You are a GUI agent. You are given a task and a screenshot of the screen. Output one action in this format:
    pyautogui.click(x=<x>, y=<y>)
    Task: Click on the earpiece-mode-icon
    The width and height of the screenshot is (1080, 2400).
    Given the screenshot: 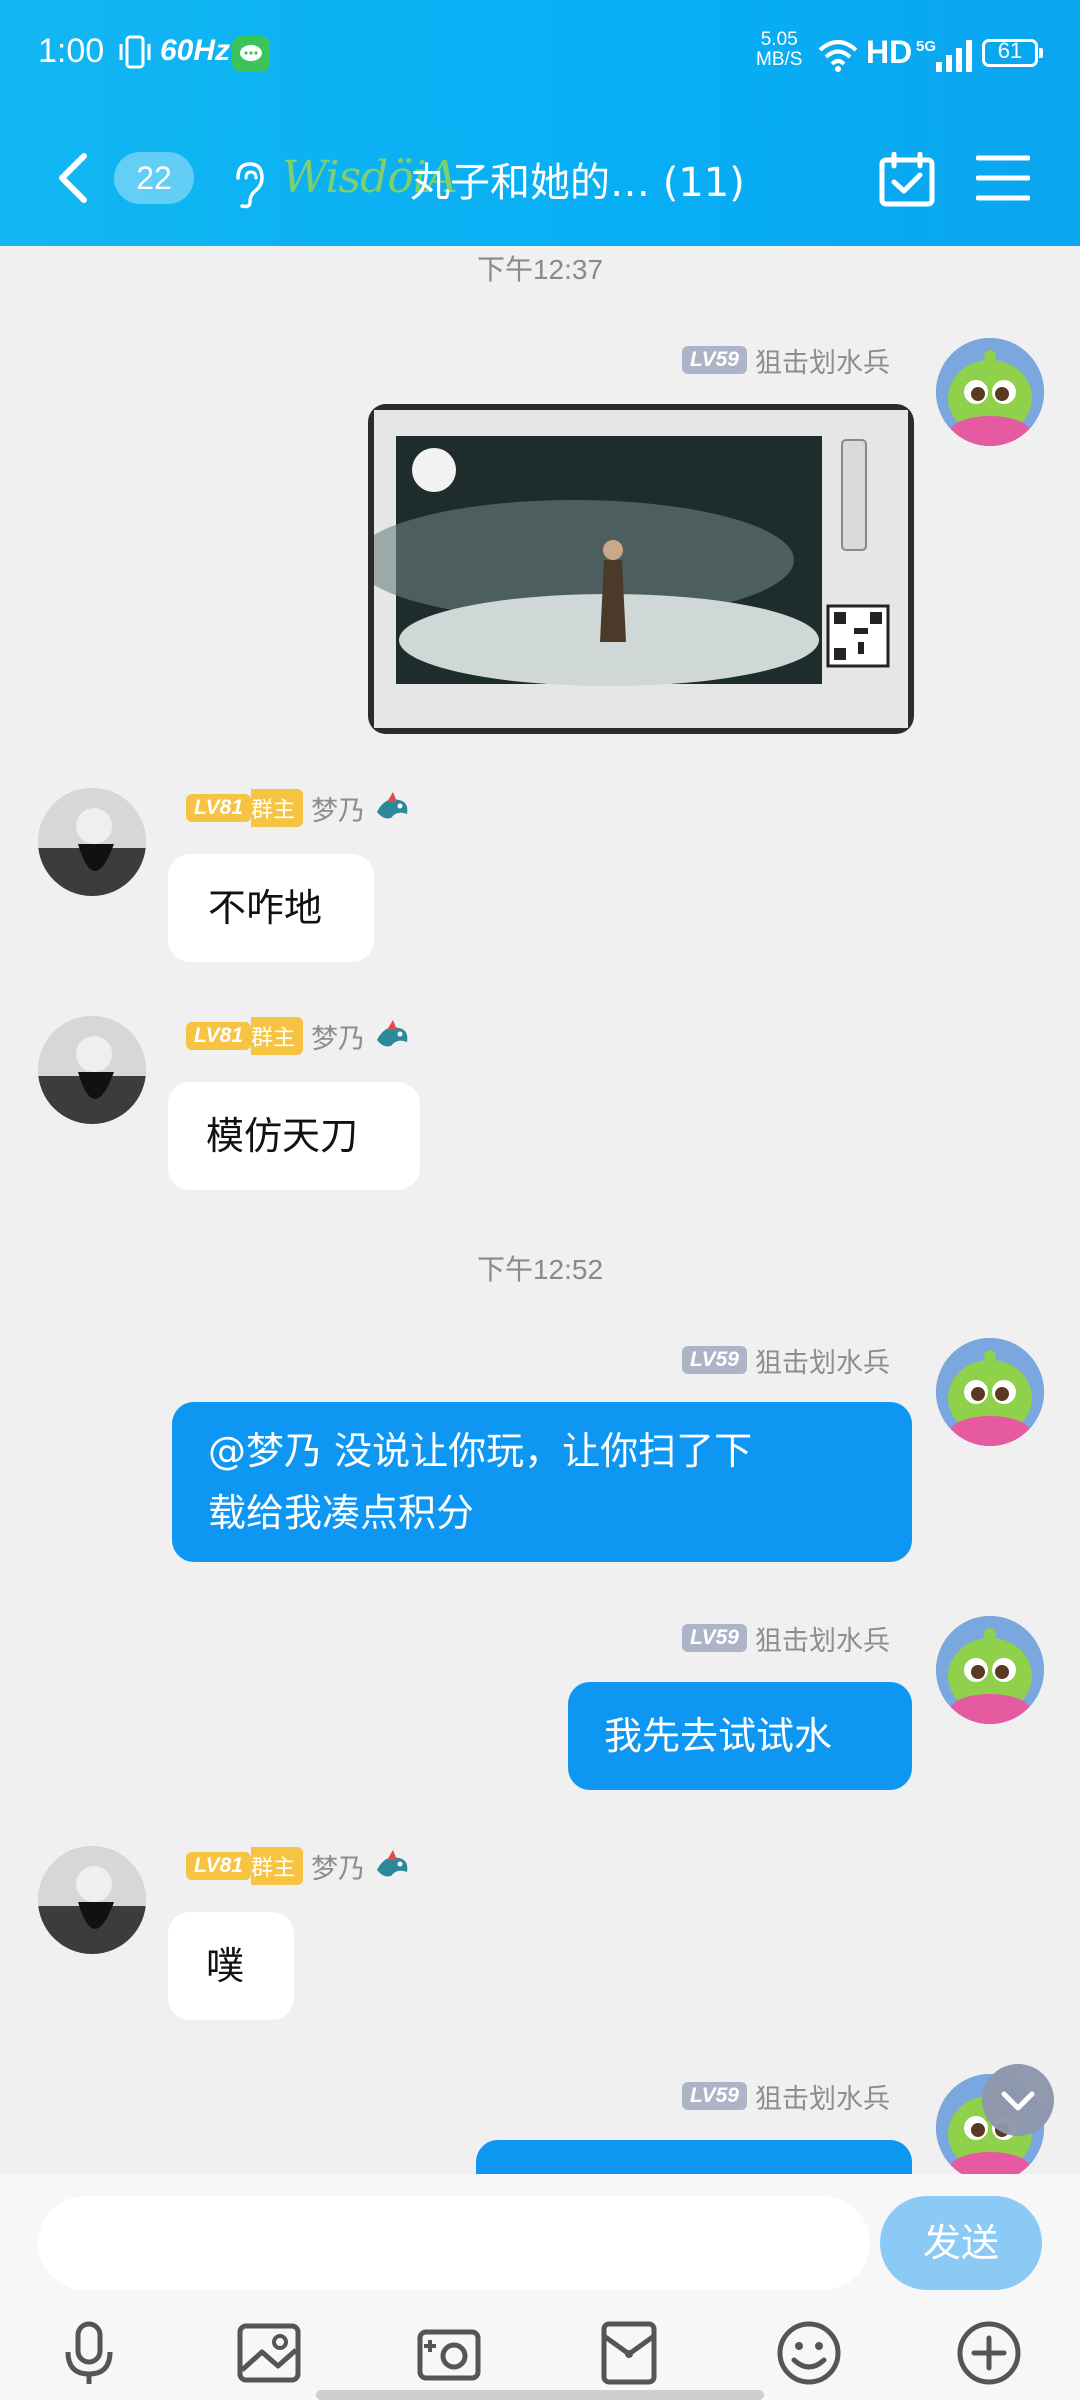 What is the action you would take?
    pyautogui.click(x=250, y=185)
    